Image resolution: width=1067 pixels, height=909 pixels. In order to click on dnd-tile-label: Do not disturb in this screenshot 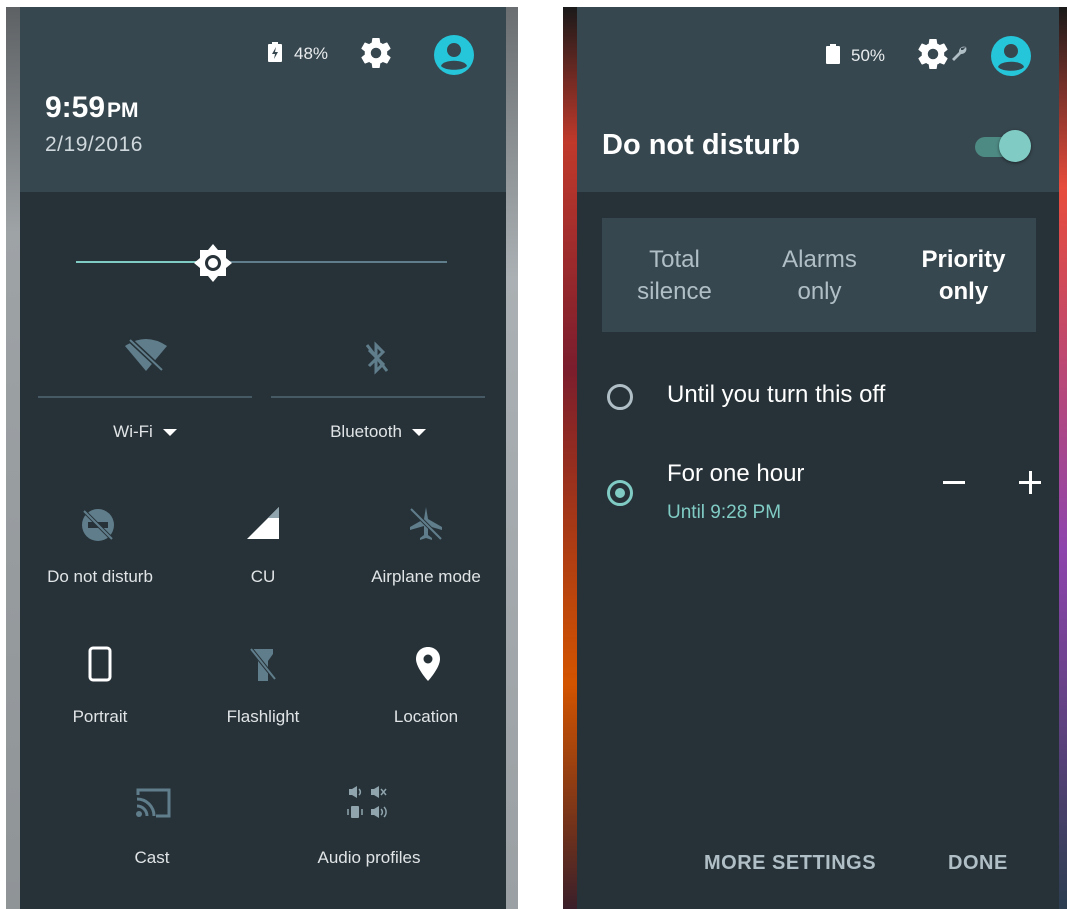, I will do `click(100, 577)`.